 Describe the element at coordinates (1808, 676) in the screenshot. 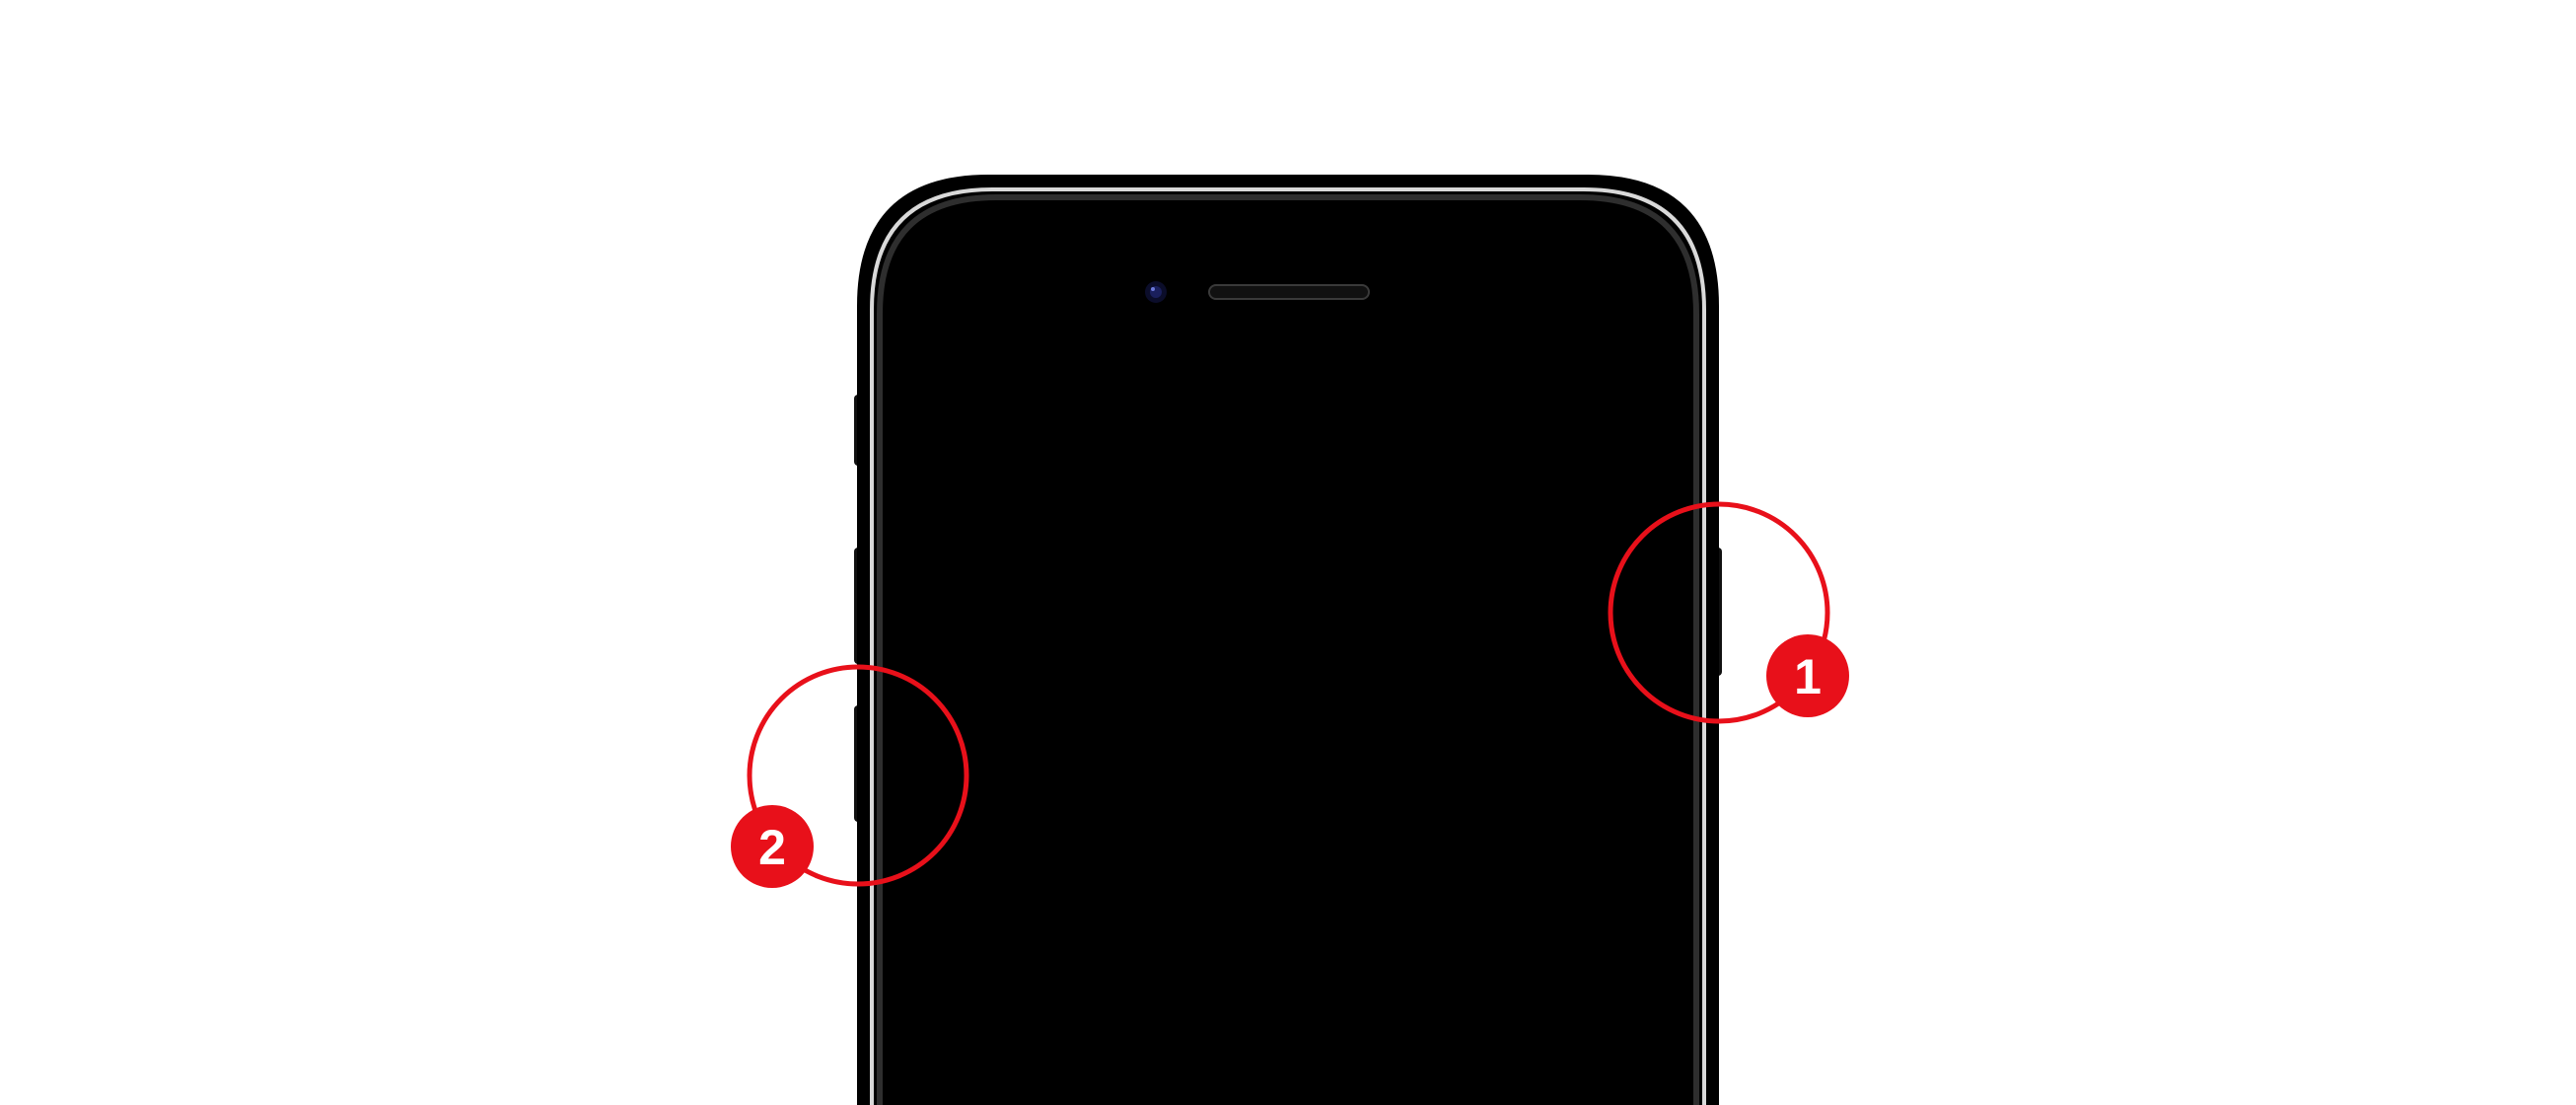

I see `badge-1-label: 1` at that location.